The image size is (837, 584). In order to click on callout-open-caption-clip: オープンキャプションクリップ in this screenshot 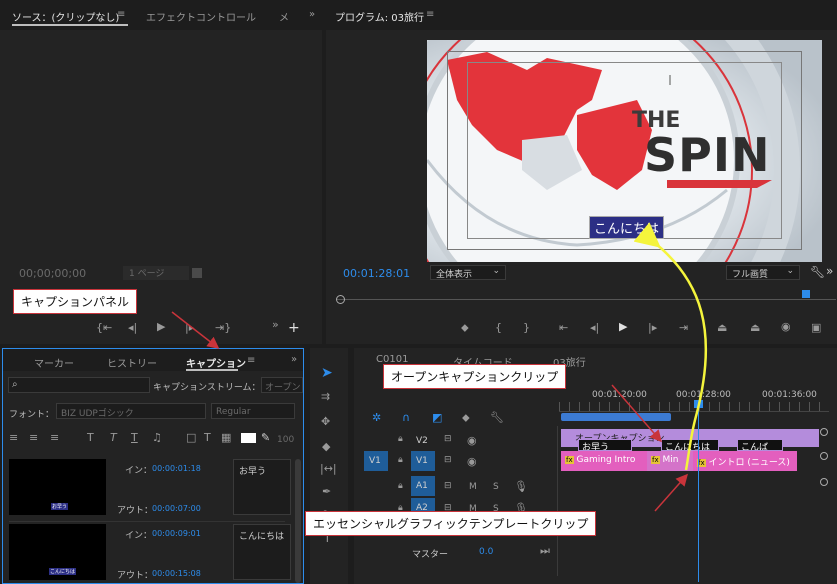, I will do `click(475, 376)`.